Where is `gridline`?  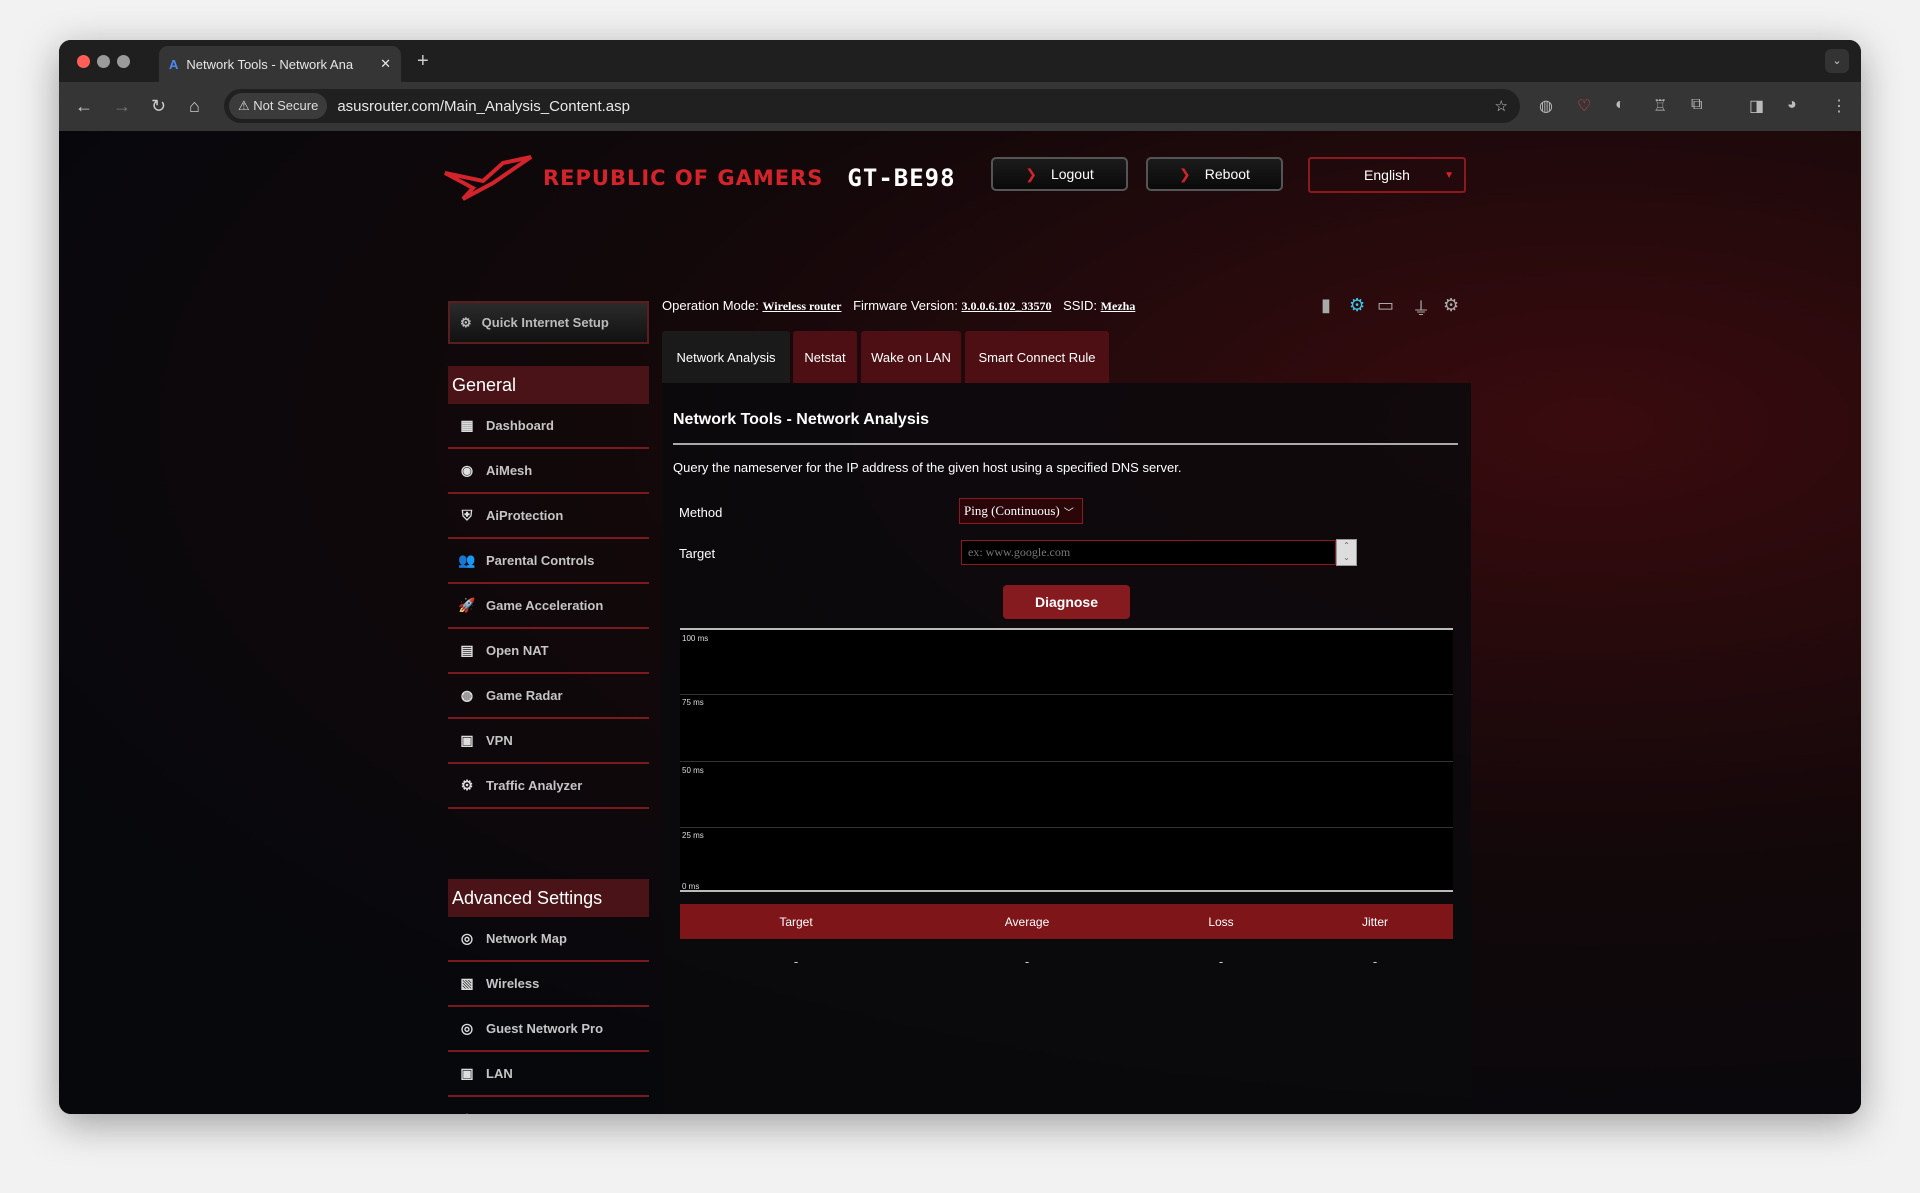
gridline is located at coordinates (1066, 761).